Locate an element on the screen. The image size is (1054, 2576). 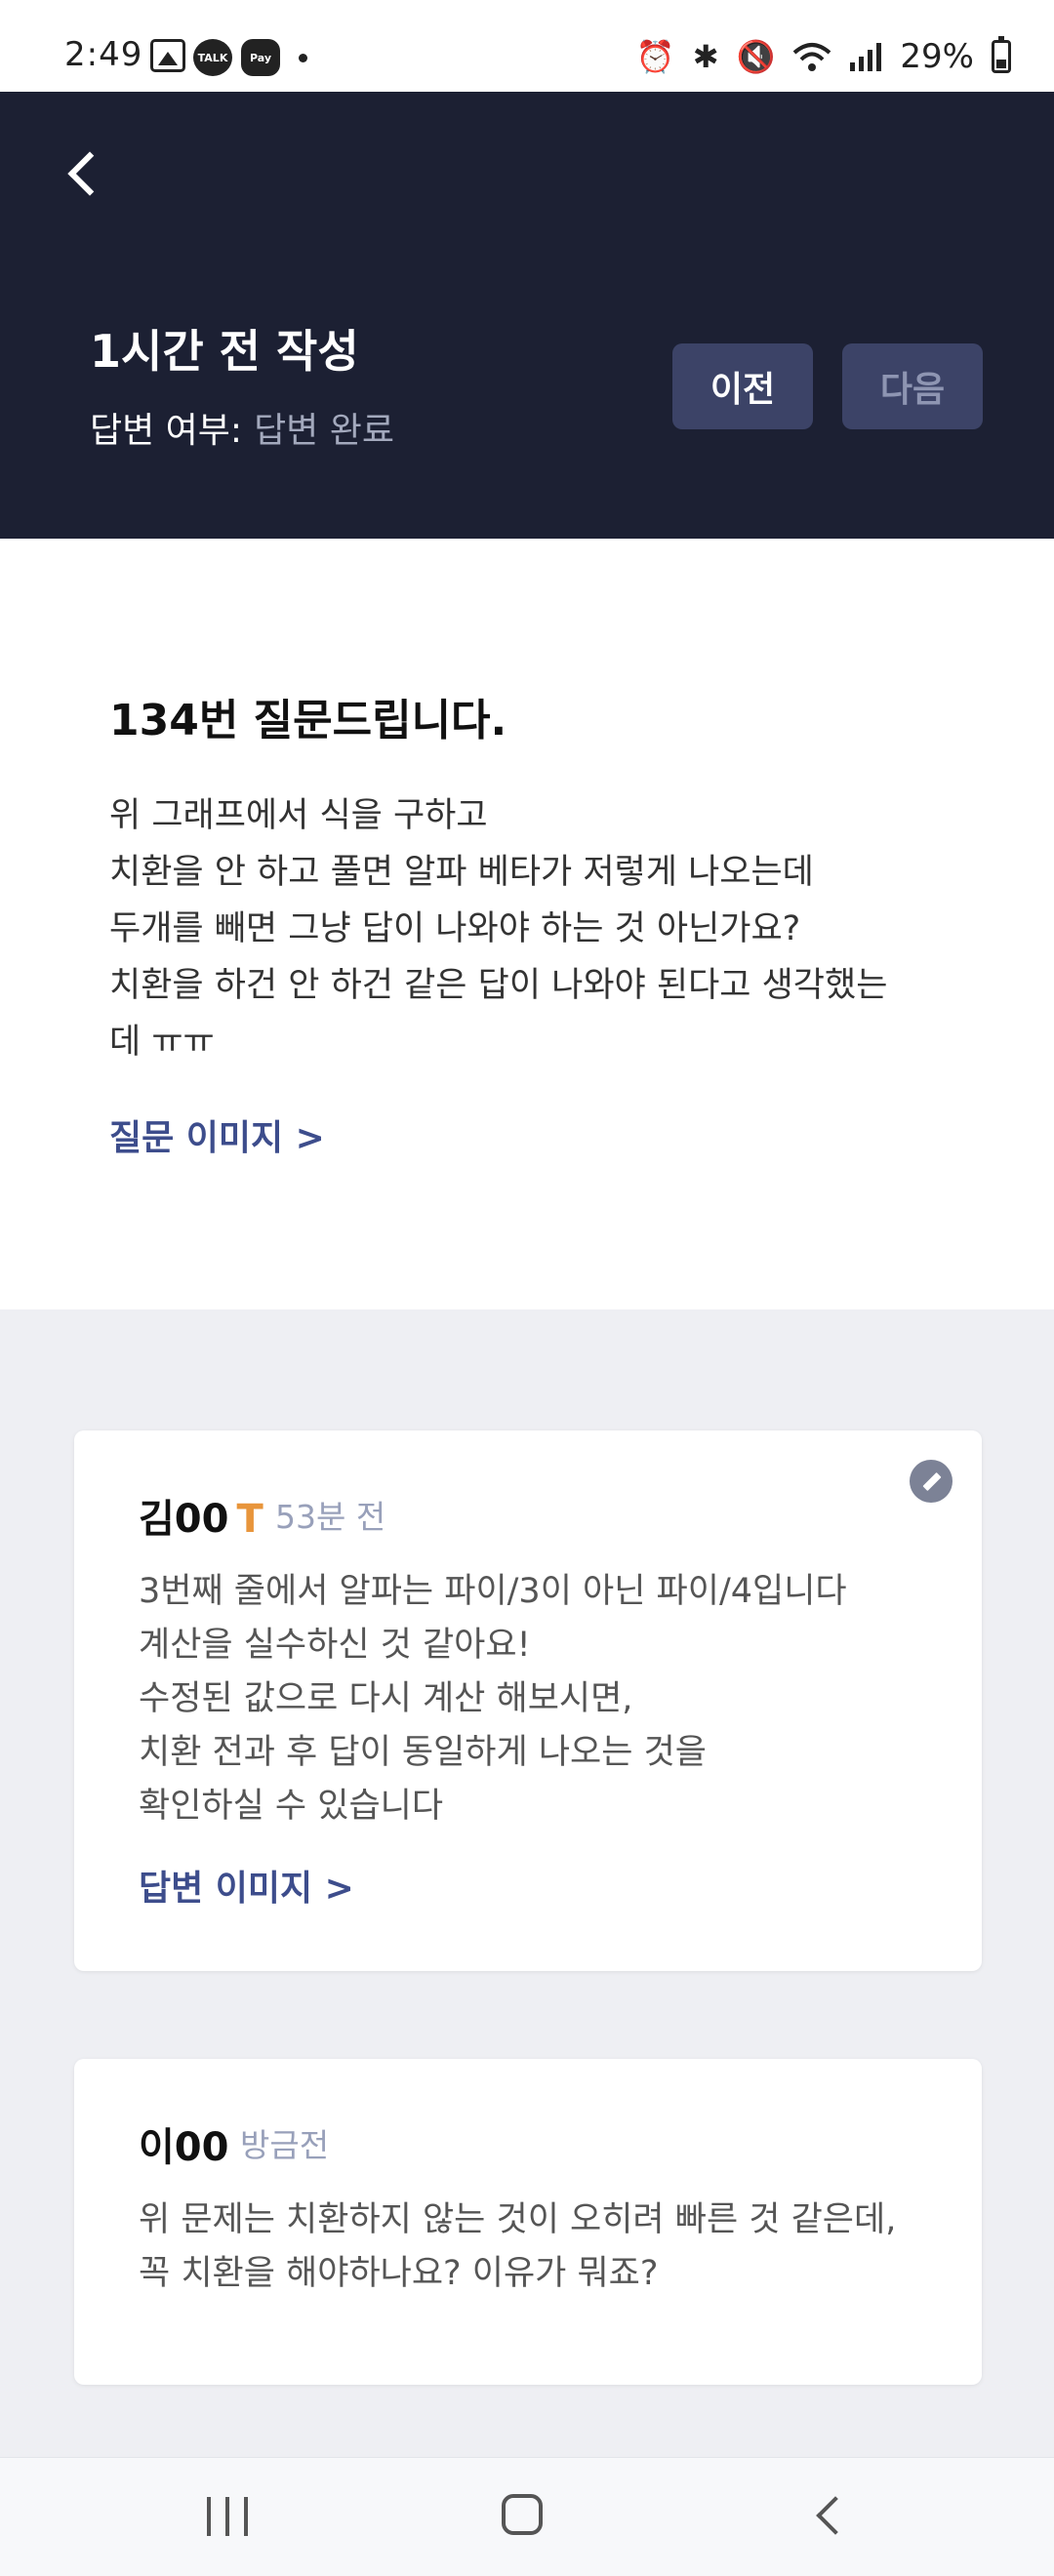
answer-status: 답변 여부: 답변 완료 is located at coordinates (242, 427).